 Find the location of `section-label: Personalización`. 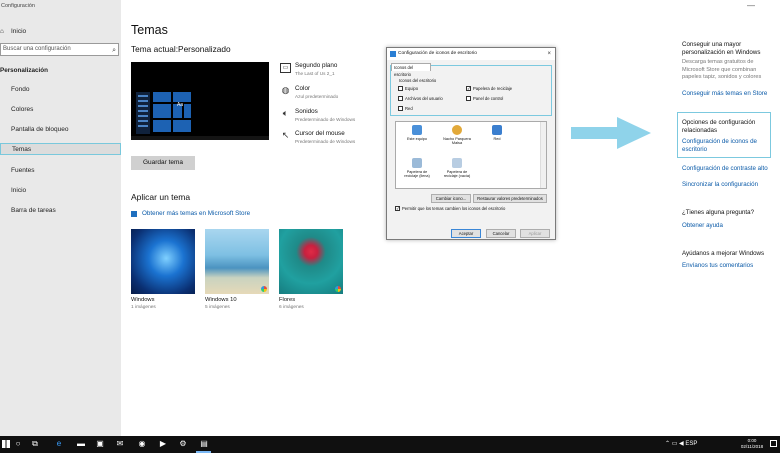

section-label: Personalización is located at coordinates (24, 70).